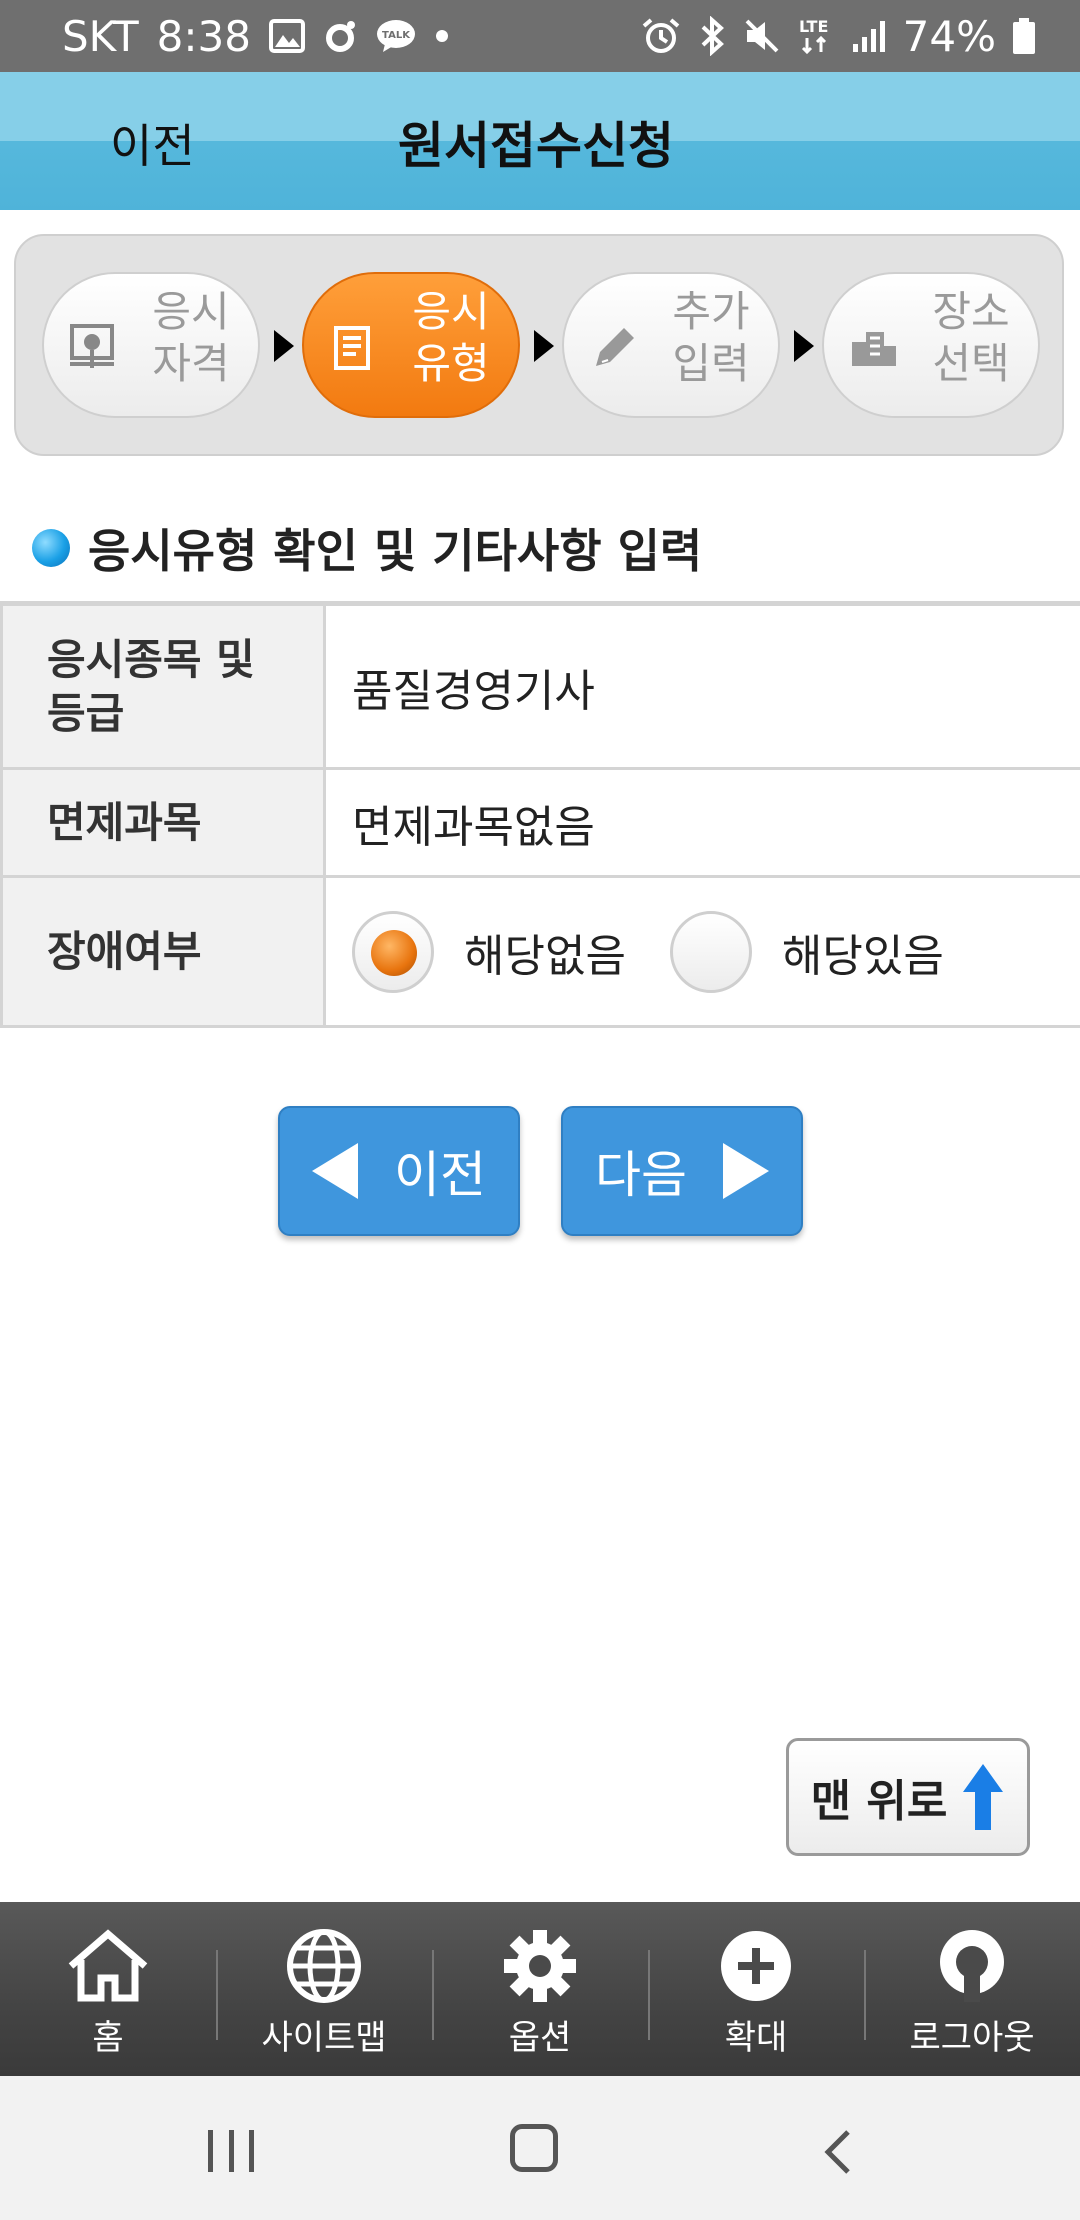 The image size is (1080, 2220). I want to click on bluetooth-icon, so click(712, 36).